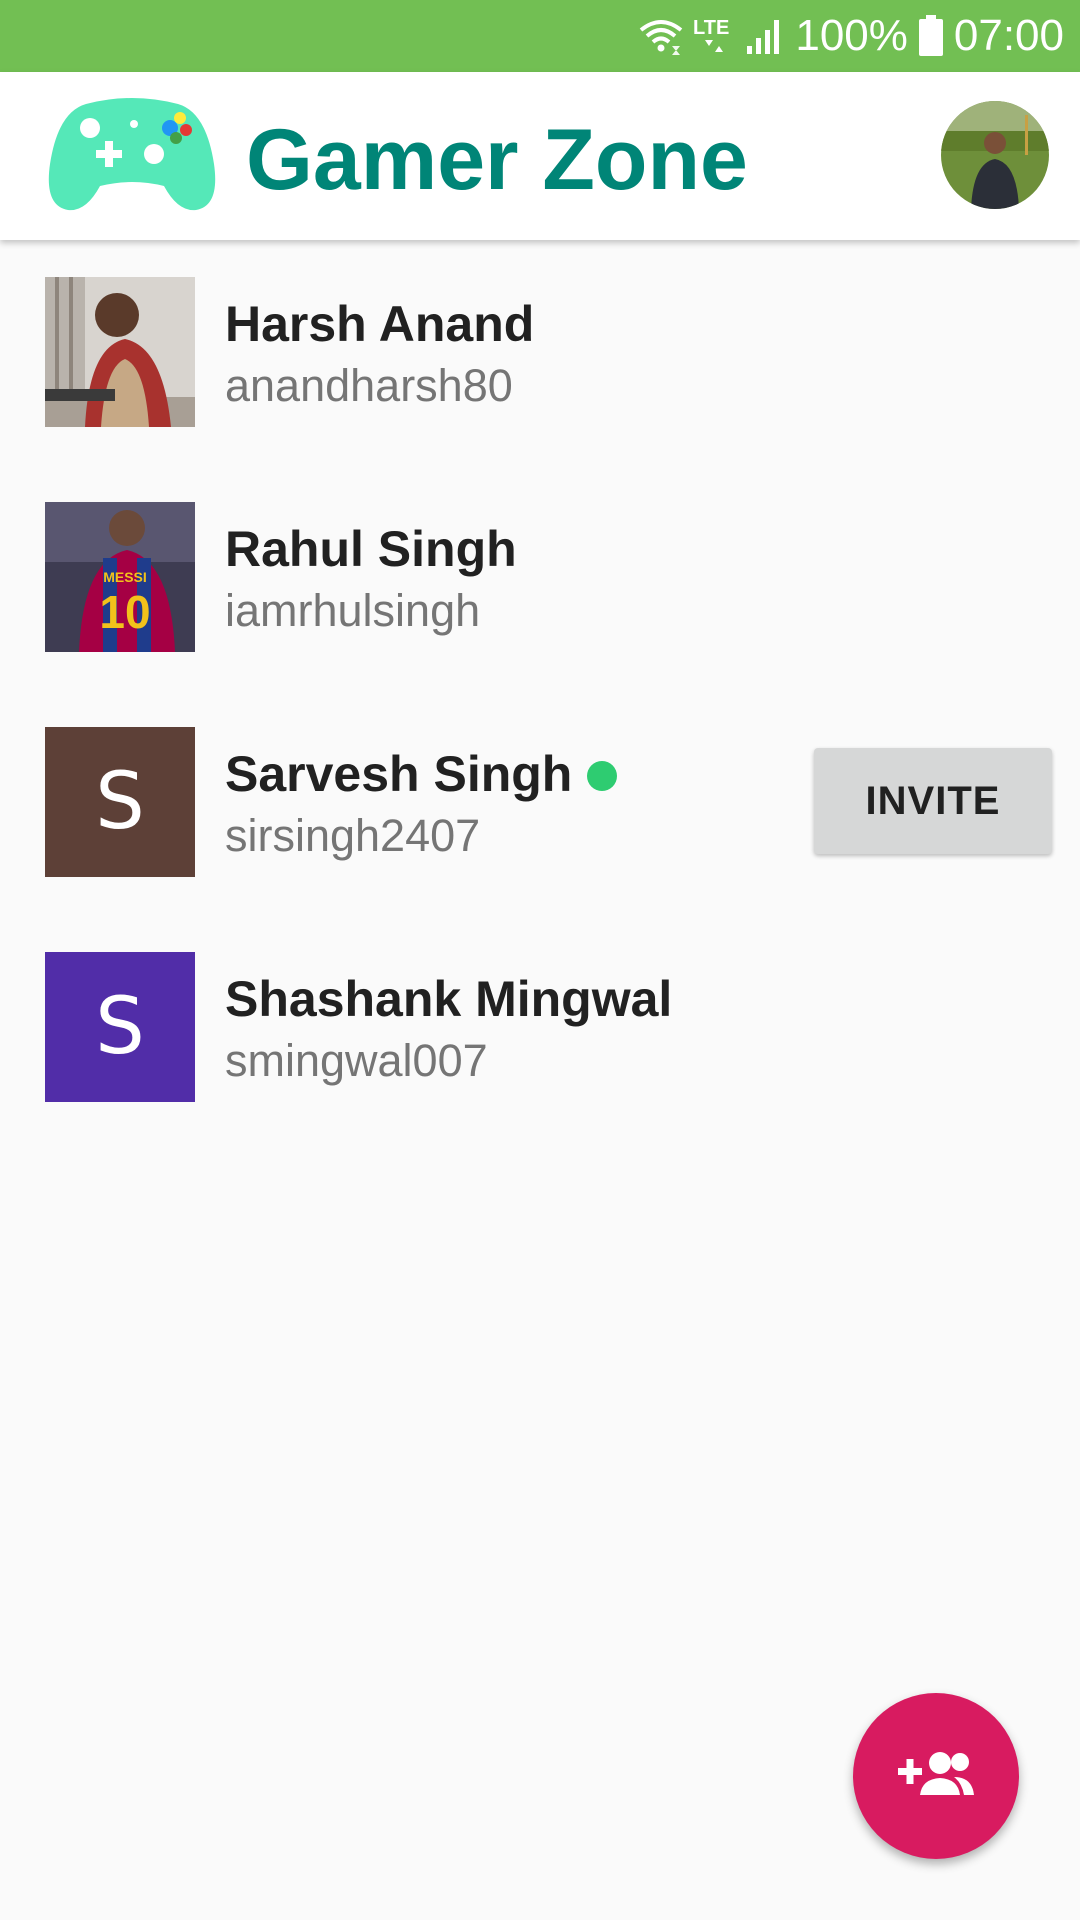 Image resolution: width=1080 pixels, height=1920 pixels. I want to click on user-avatar: 10 MESSI, so click(120, 577).